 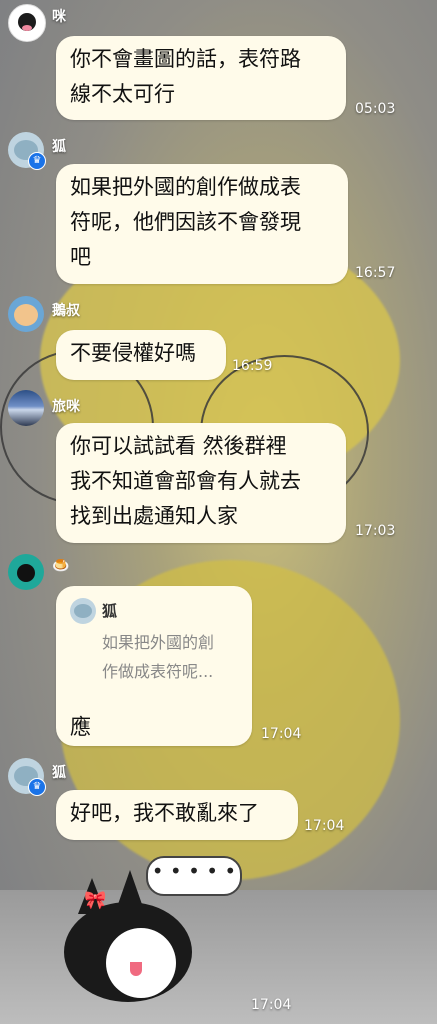 I want to click on message-line: 你不會畫圖的話，表符路, so click(x=185, y=59).